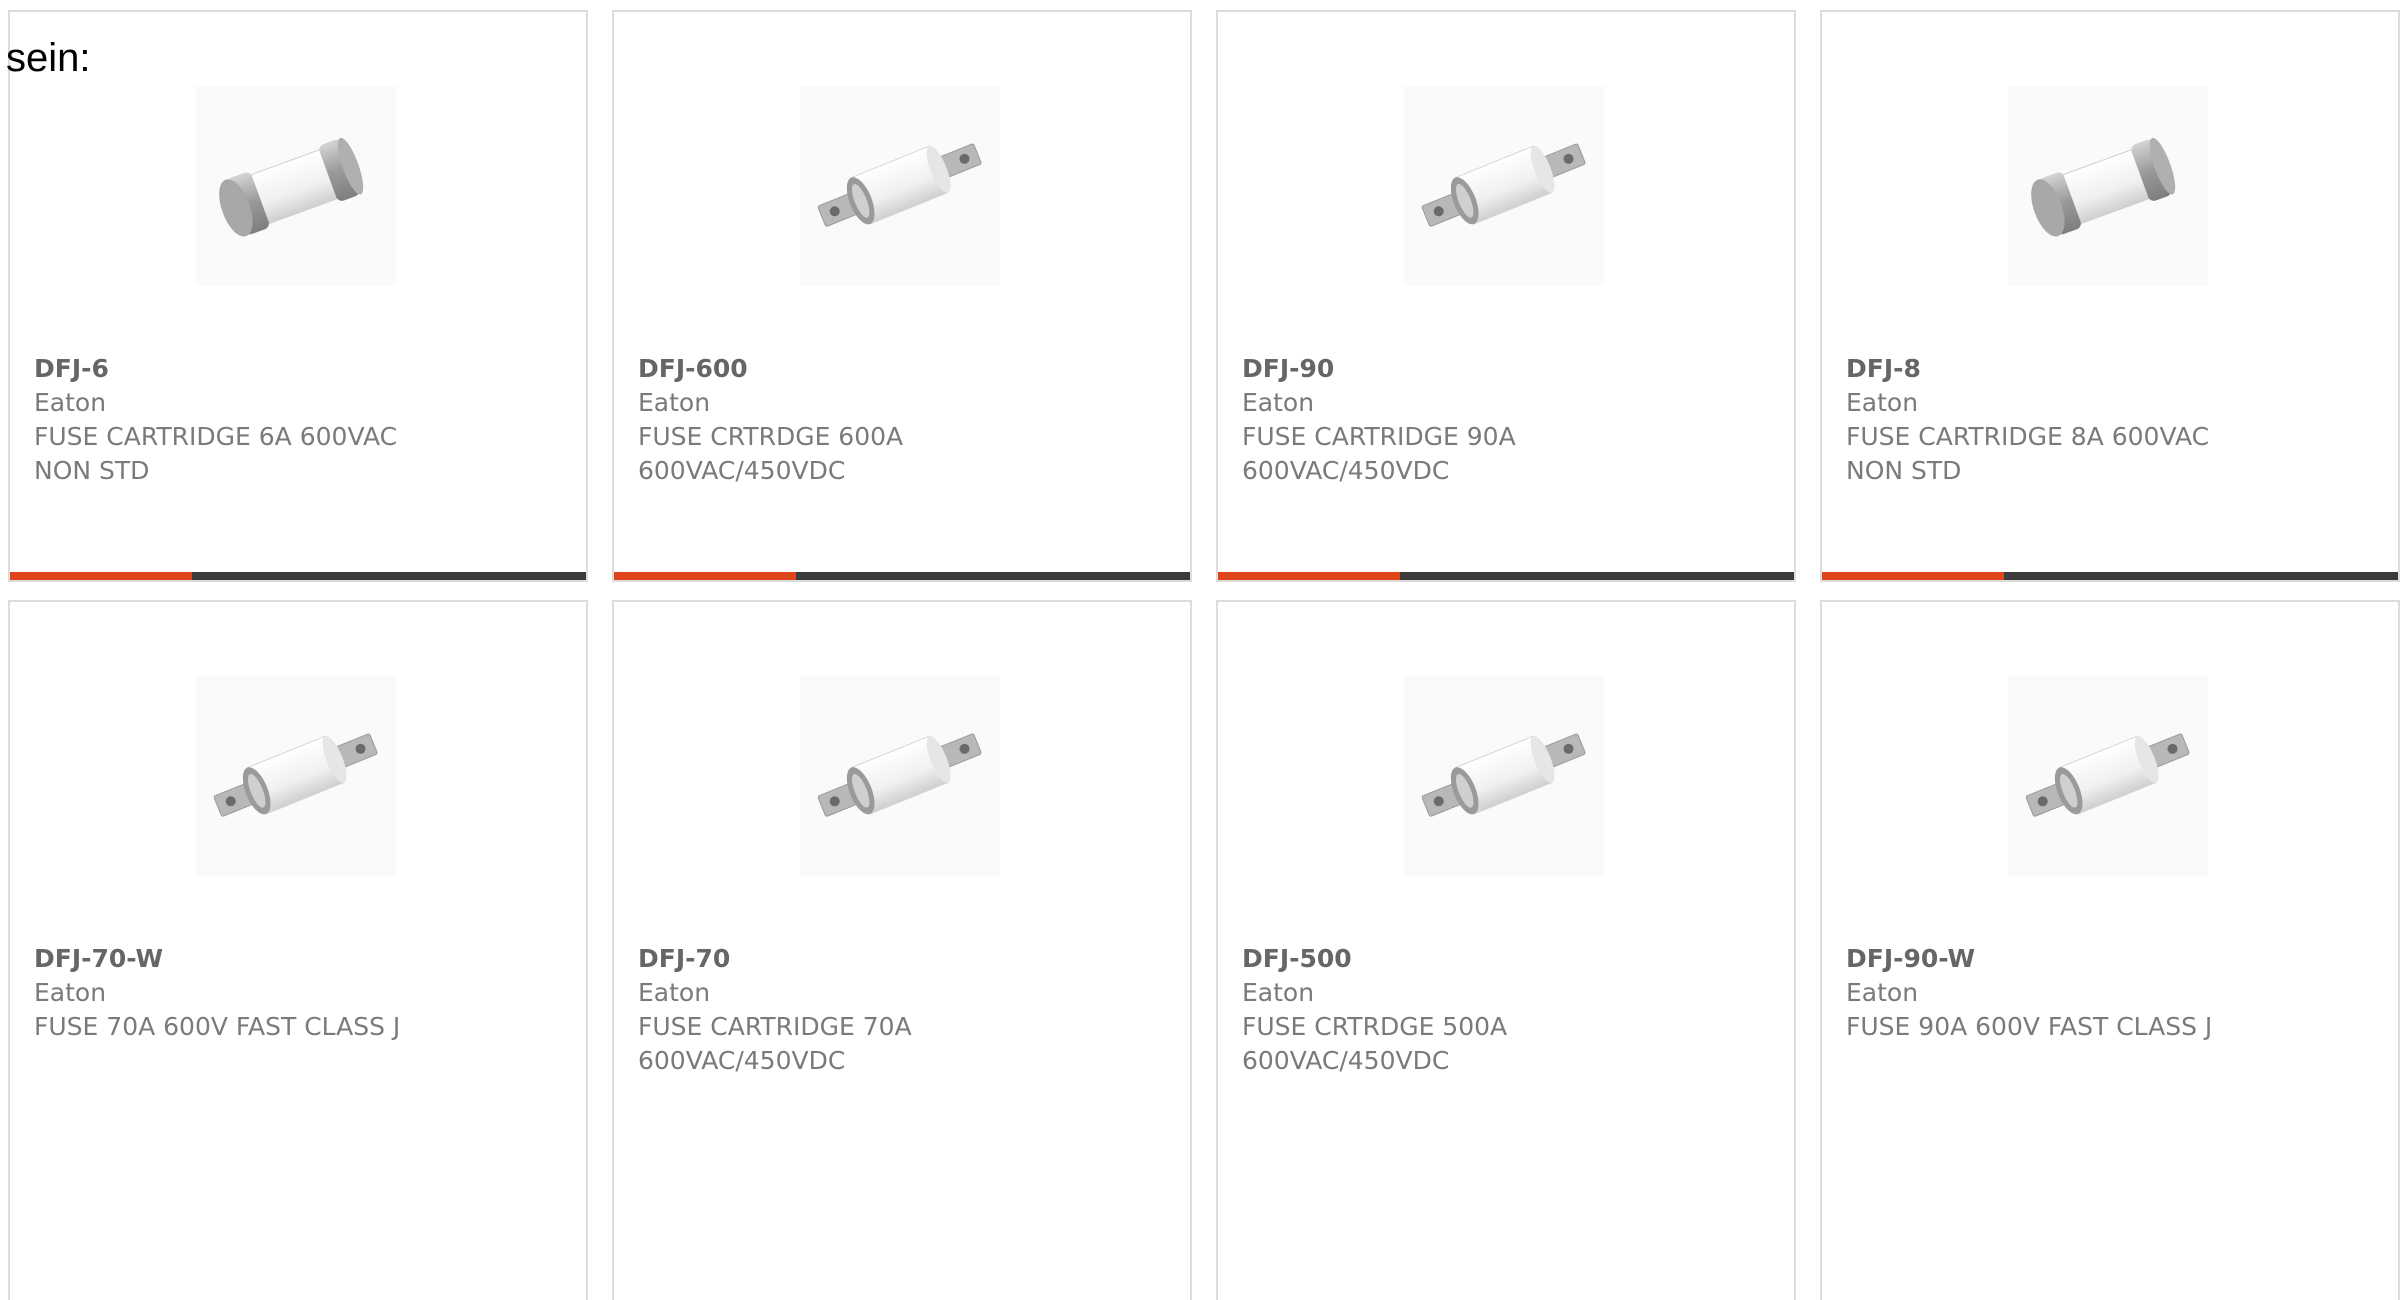 This screenshot has width=2400, height=1300. Describe the element at coordinates (771, 453) in the screenshot. I see `product-description: FUSE CRTRDGE 600A 600VAC/450VDC` at that location.